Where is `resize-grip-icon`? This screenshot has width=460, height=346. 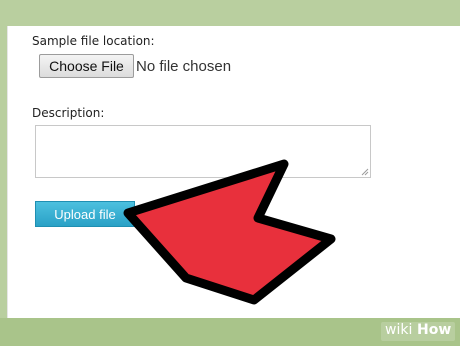 resize-grip-icon is located at coordinates (365, 172).